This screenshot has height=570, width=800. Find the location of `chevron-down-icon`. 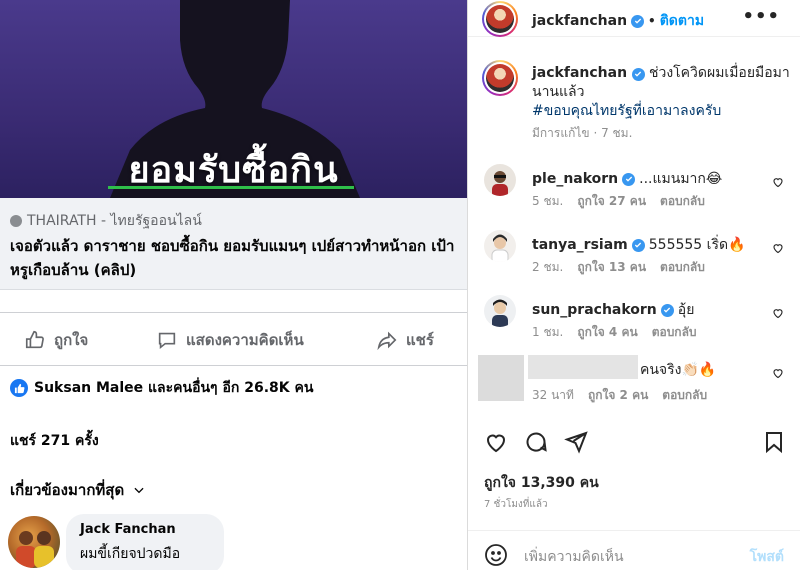

chevron-down-icon is located at coordinates (139, 490).